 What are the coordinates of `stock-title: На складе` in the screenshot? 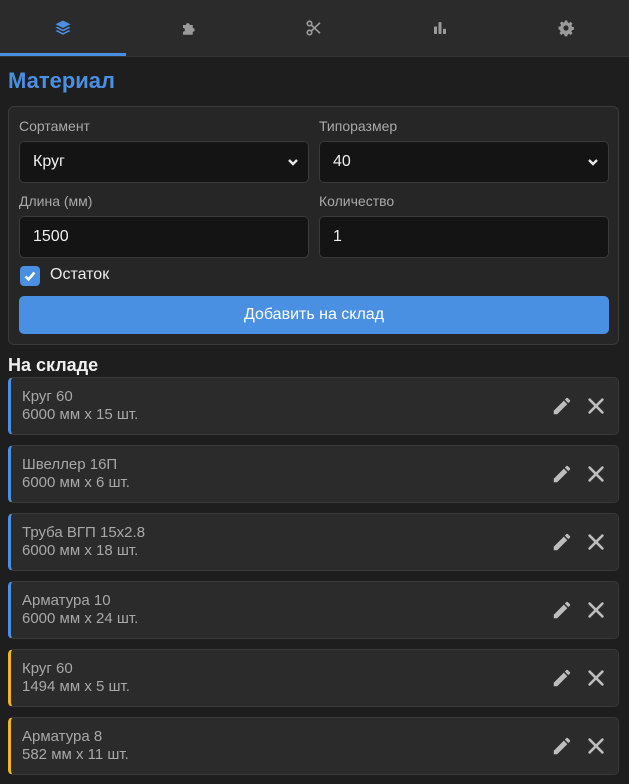 It's located at (53, 365).